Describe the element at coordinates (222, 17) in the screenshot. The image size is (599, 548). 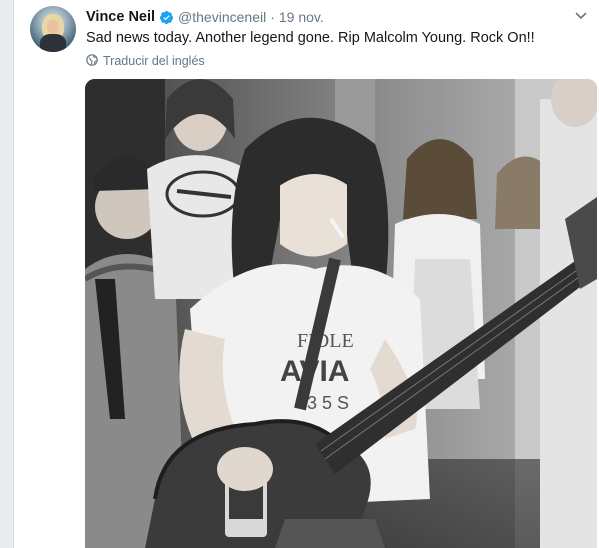
I see `author-handle: @thevinceneil` at that location.